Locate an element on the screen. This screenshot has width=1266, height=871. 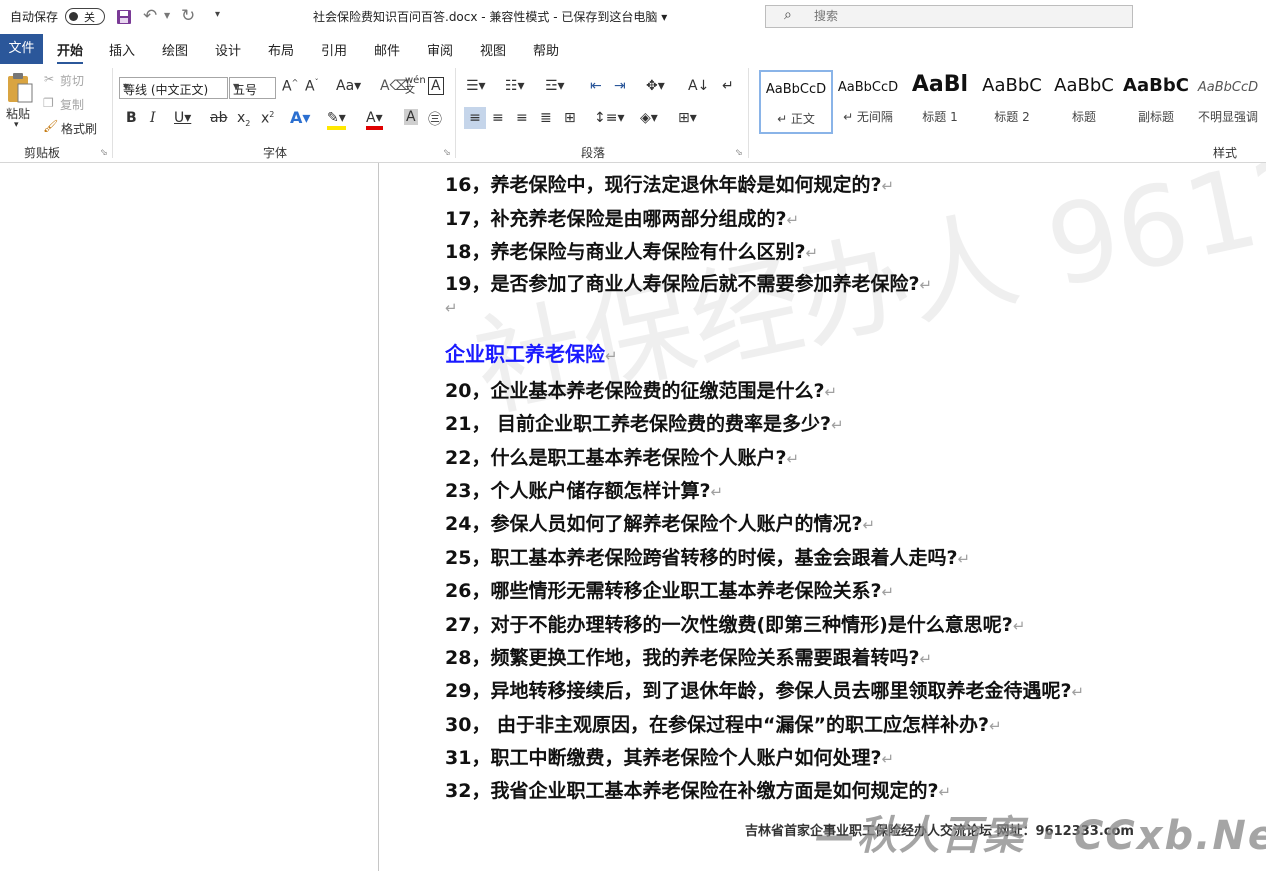
question-line: 29，异地转移接续后，到了退休年龄，参保人员去哪里领取养老金待遇呢?↵ is located at coordinates (764, 689).